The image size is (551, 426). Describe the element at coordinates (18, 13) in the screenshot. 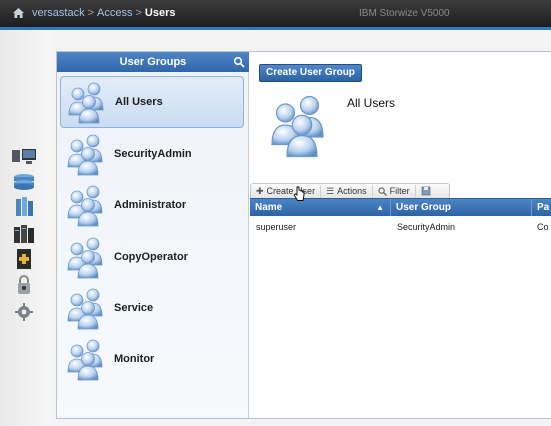

I see `home-icon` at that location.